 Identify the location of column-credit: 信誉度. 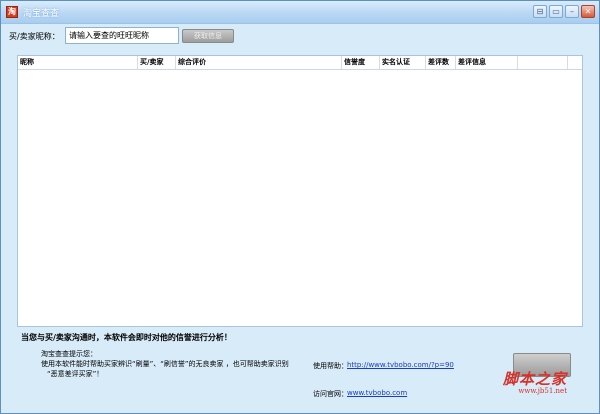
(361, 62).